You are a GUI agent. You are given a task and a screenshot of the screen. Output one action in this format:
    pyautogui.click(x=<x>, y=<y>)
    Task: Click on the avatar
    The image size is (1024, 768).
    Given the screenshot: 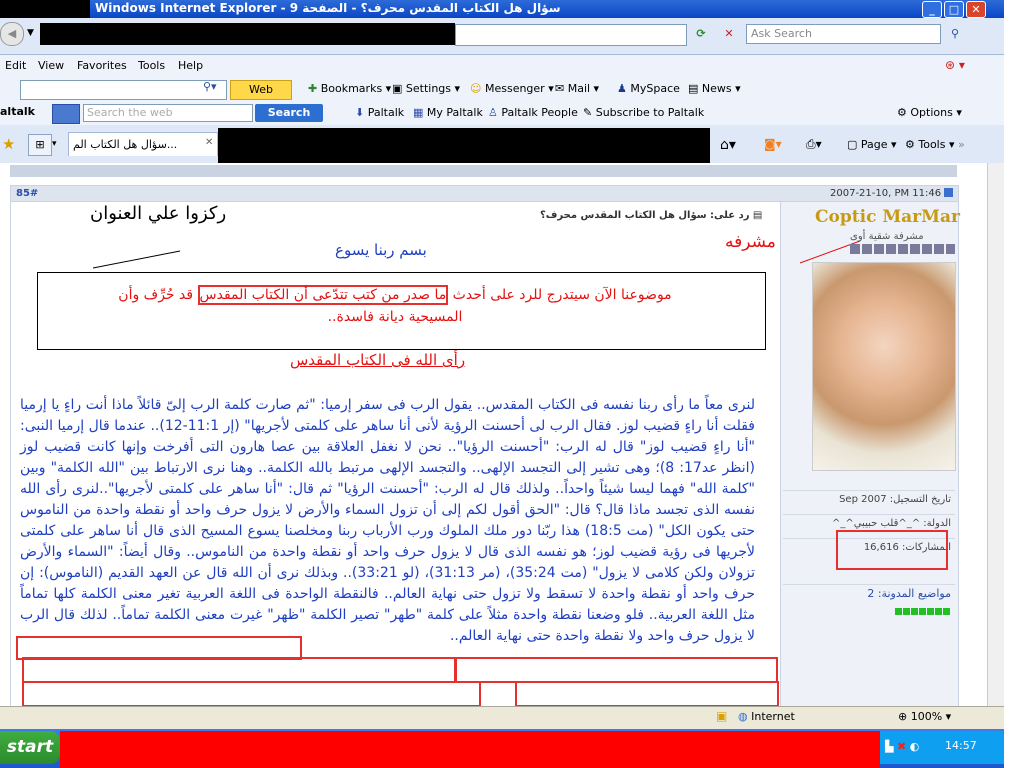 What is the action you would take?
    pyautogui.click(x=884, y=366)
    